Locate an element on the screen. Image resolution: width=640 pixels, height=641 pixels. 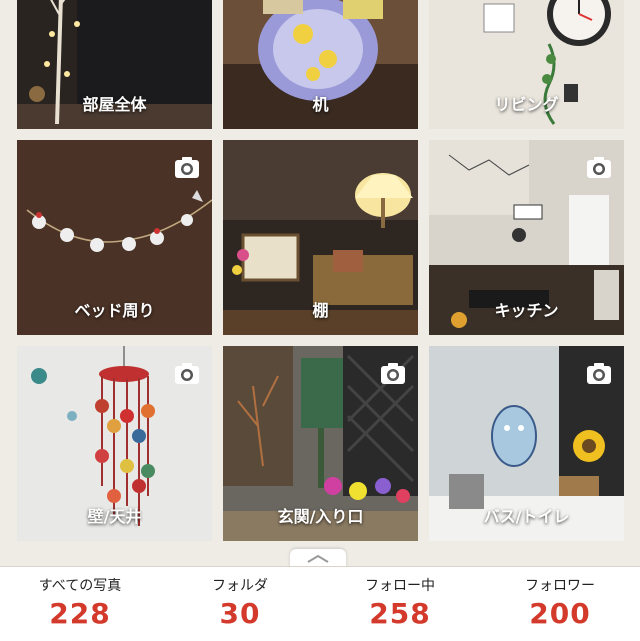
stat-title: すべての写真 is located at coordinates (80, 586).